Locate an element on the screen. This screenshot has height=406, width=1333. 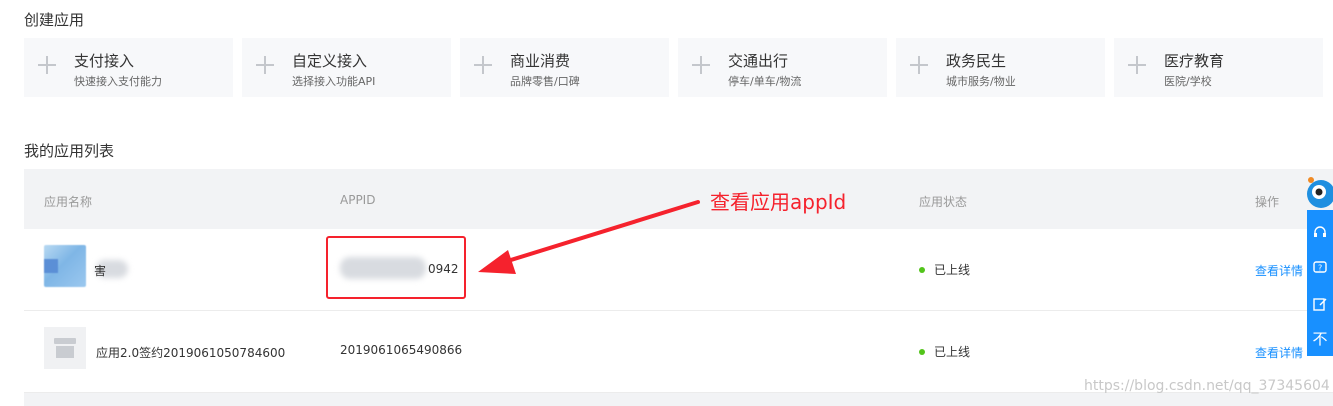
create-app-title: 创建应用 is located at coordinates (54, 20).